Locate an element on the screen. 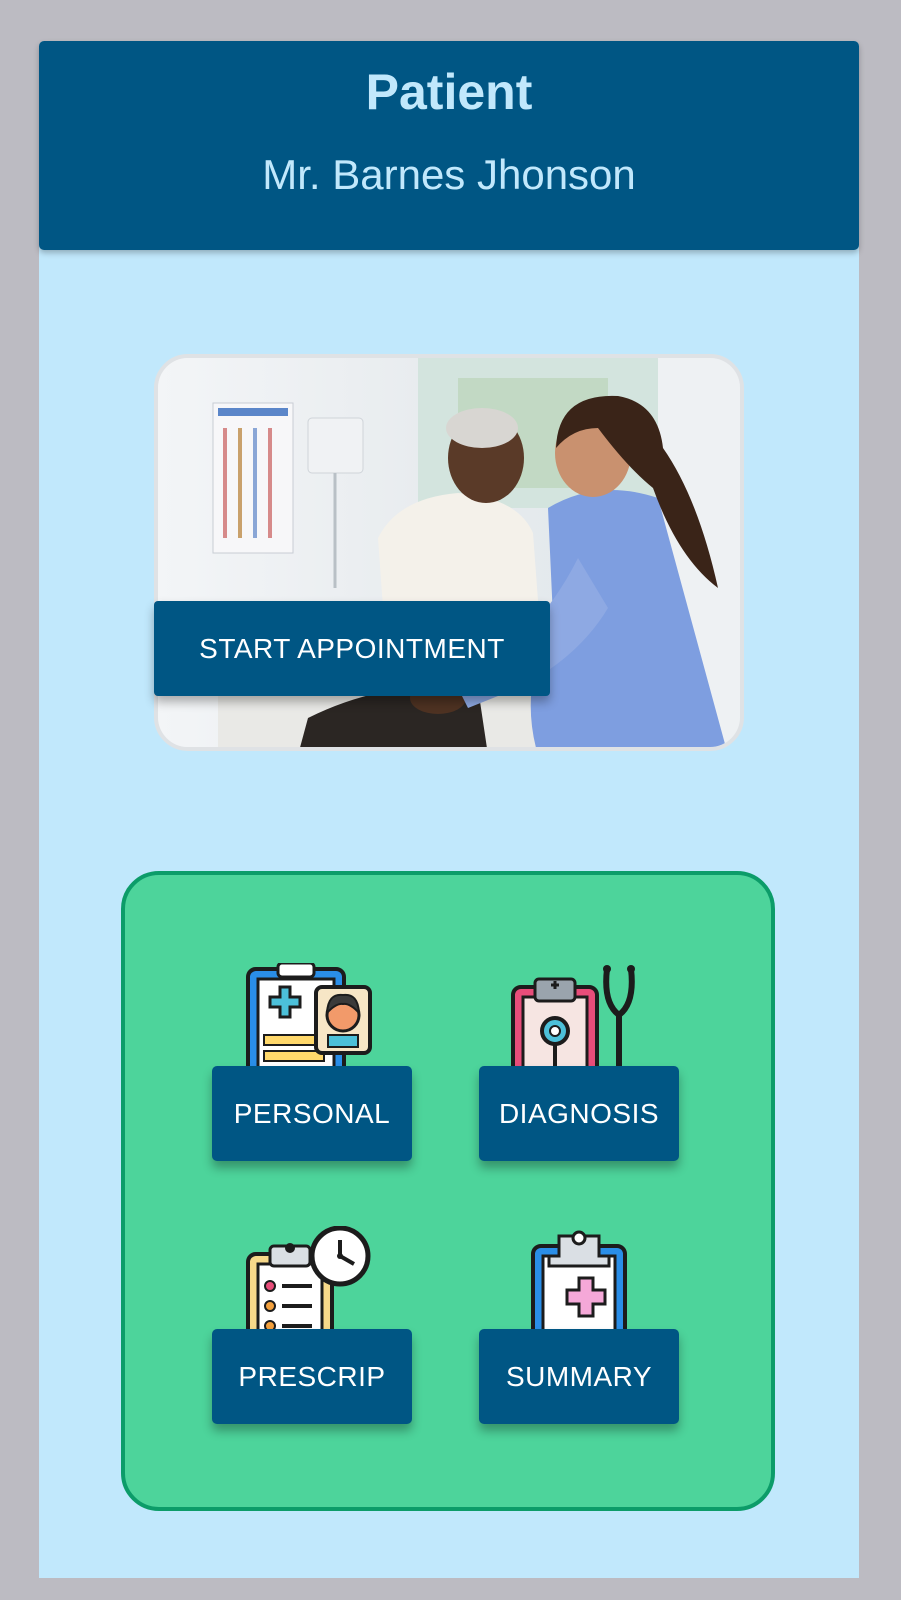  menu-tile-personal: PERSONAL is located at coordinates (312, 1073).